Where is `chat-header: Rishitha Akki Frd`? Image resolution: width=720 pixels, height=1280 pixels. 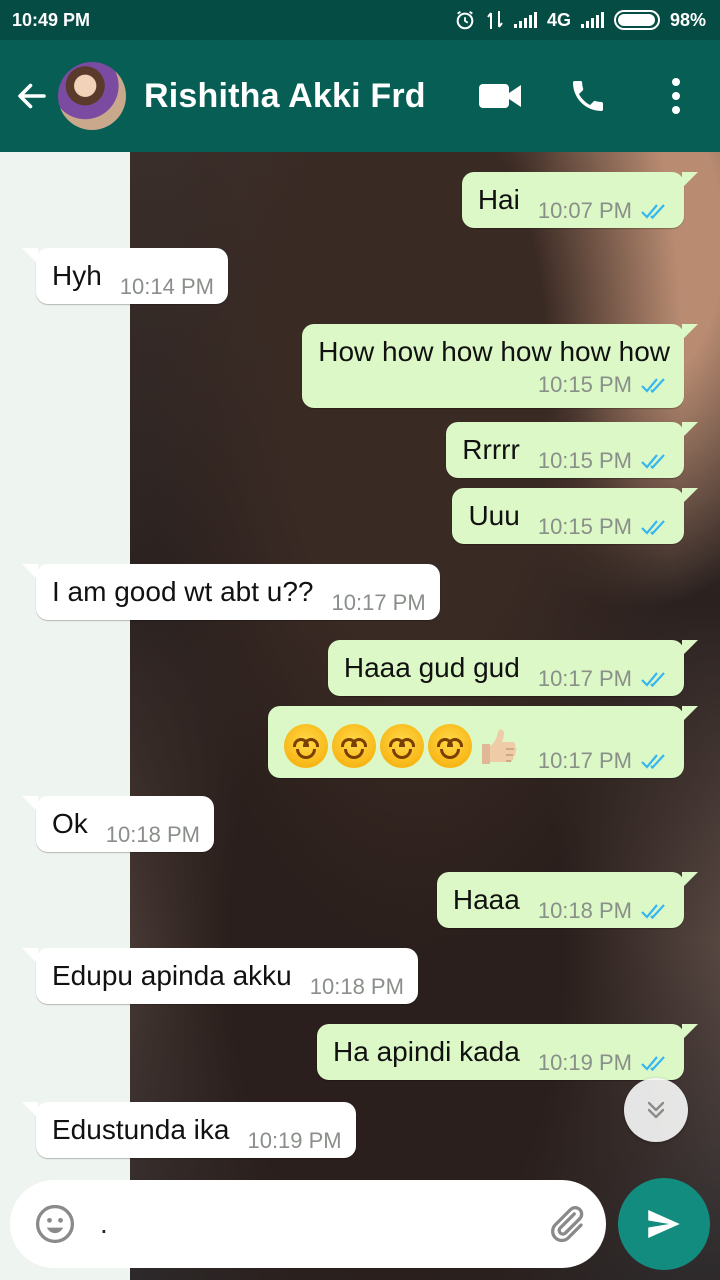 chat-header: Rishitha Akki Frd is located at coordinates (360, 96).